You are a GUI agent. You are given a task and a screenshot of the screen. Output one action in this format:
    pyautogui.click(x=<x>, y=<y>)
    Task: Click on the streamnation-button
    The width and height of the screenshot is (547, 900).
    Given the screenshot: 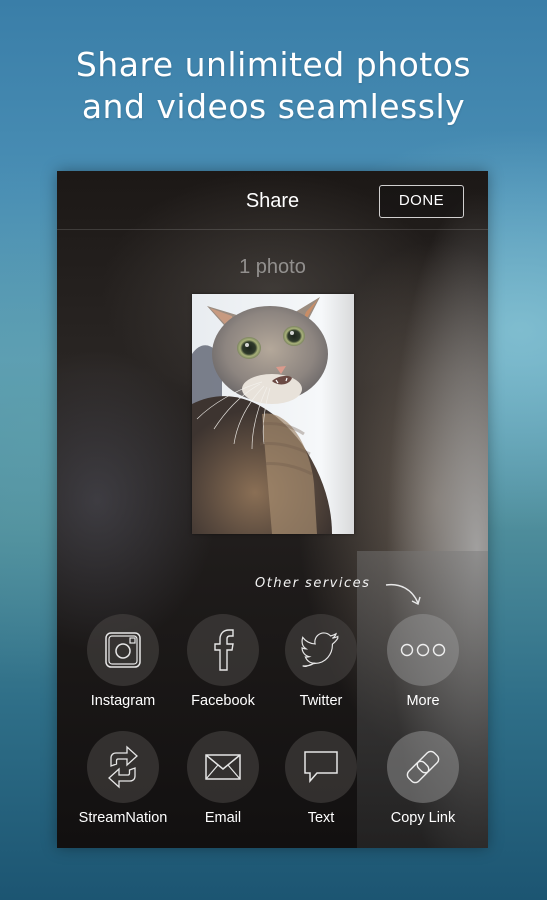 What is the action you would take?
    pyautogui.click(x=123, y=767)
    